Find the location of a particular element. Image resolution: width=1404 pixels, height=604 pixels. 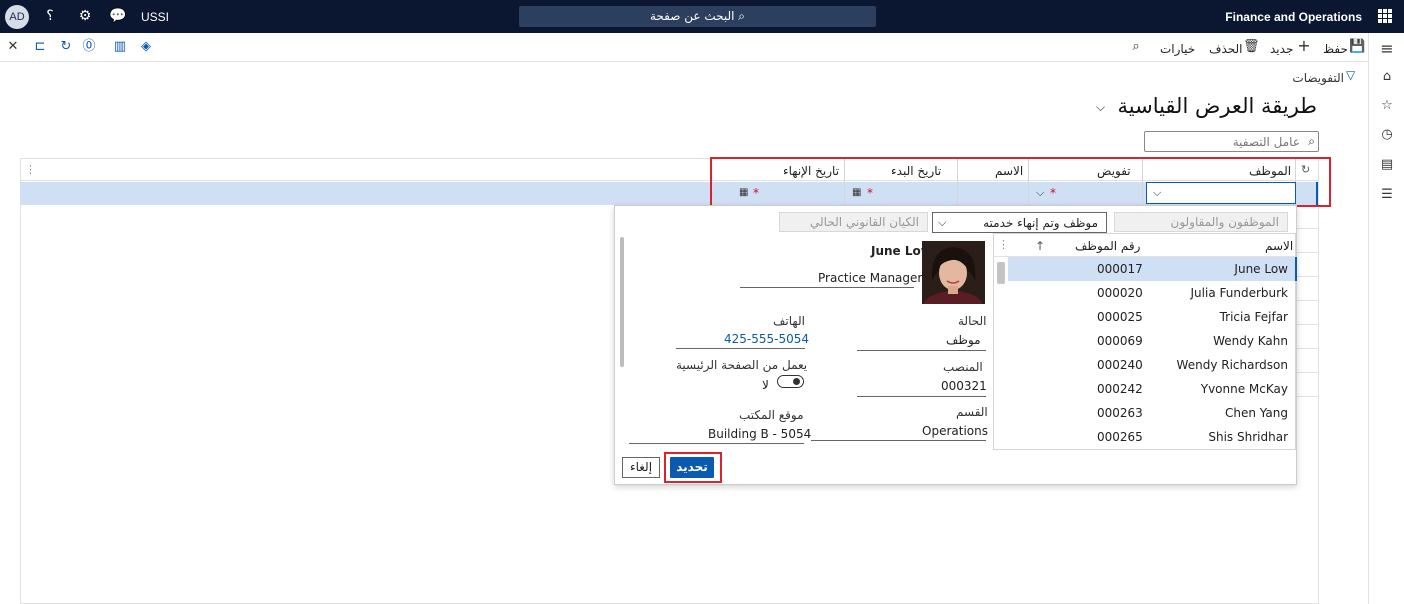

breadcrumb: التفويضات is located at coordinates (1318, 78).